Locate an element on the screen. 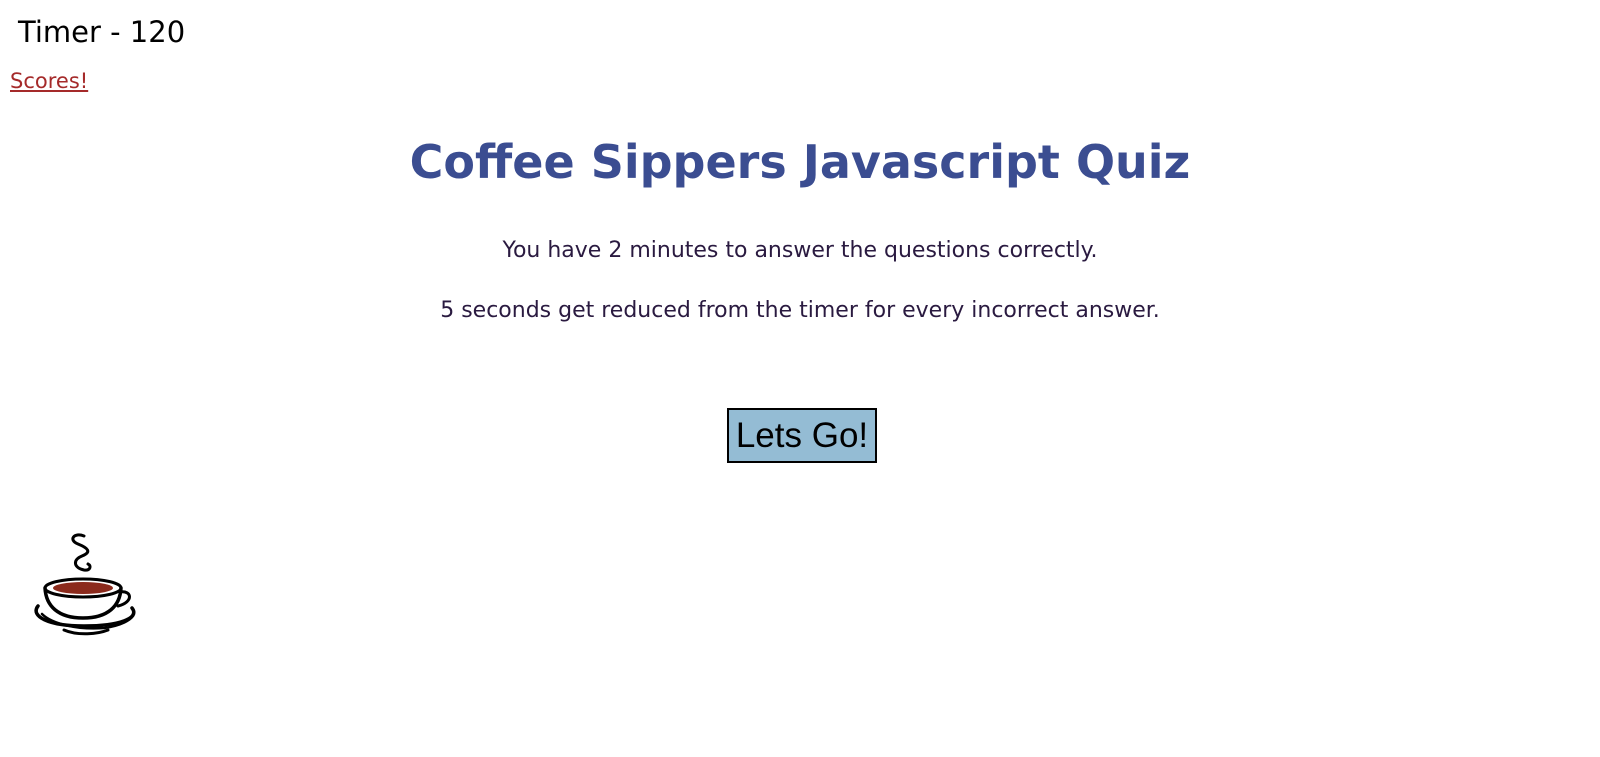 This screenshot has width=1600, height=757. start-quiz-button: Lets Go! is located at coordinates (802, 435).